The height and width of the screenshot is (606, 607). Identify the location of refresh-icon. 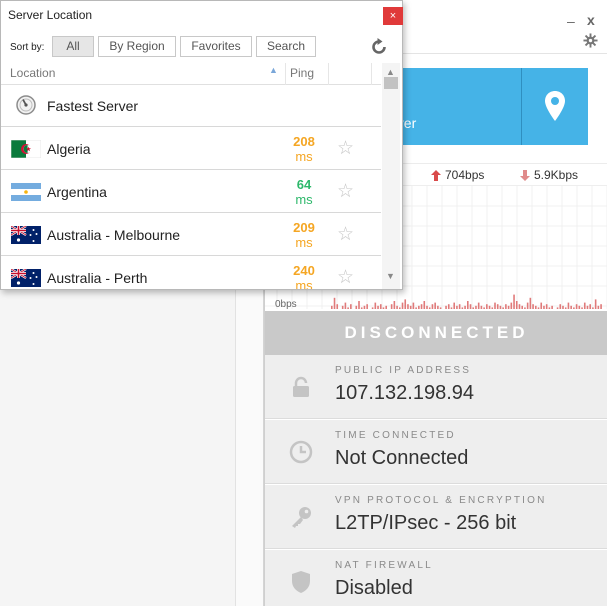
(379, 47).